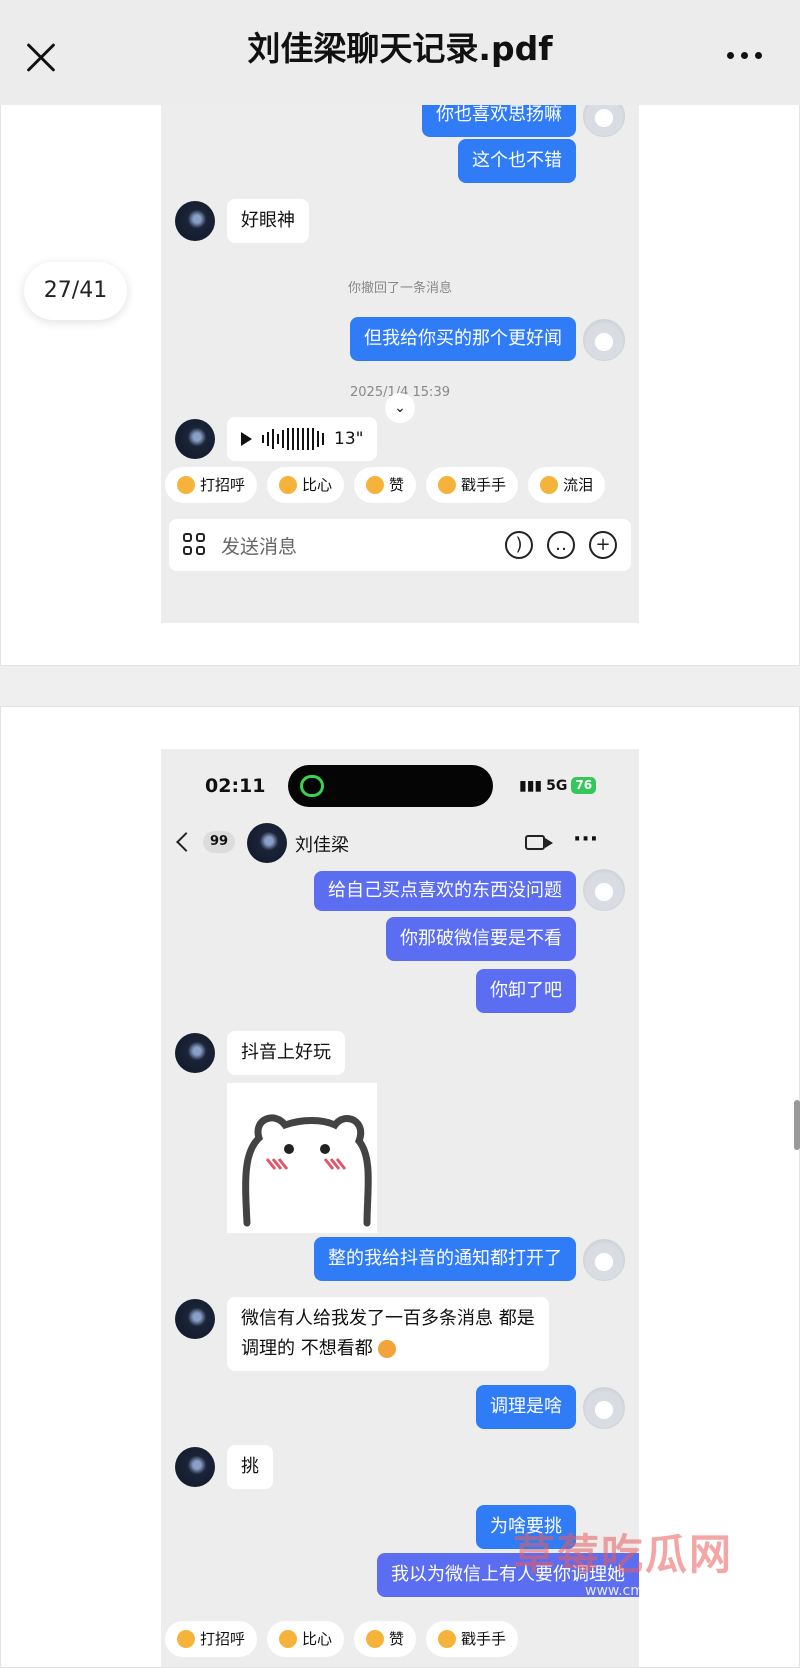  What do you see at coordinates (400, 845) in the screenshot?
I see `chat-header: 99 刘佳梁 ···` at bounding box center [400, 845].